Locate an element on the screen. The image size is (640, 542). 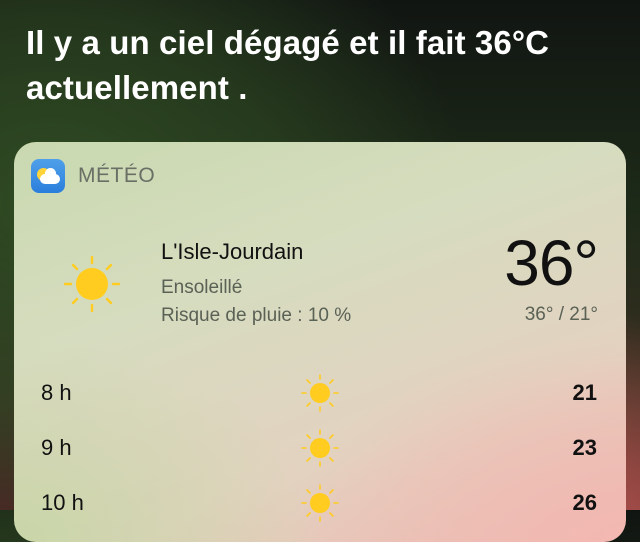
rain-chance: Risque de pluie : 10 % is located at coordinates (256, 315).